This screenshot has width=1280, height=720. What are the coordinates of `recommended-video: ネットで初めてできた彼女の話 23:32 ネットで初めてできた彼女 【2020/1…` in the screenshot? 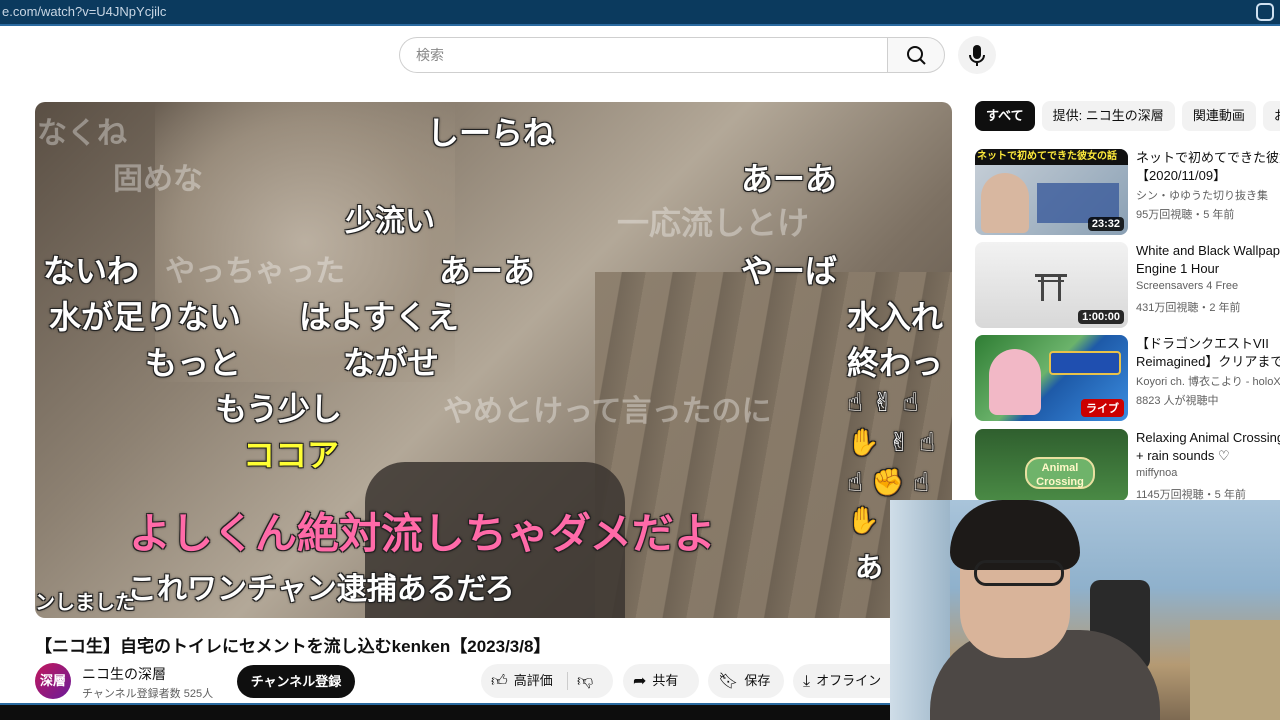 It's located at (1127, 193).